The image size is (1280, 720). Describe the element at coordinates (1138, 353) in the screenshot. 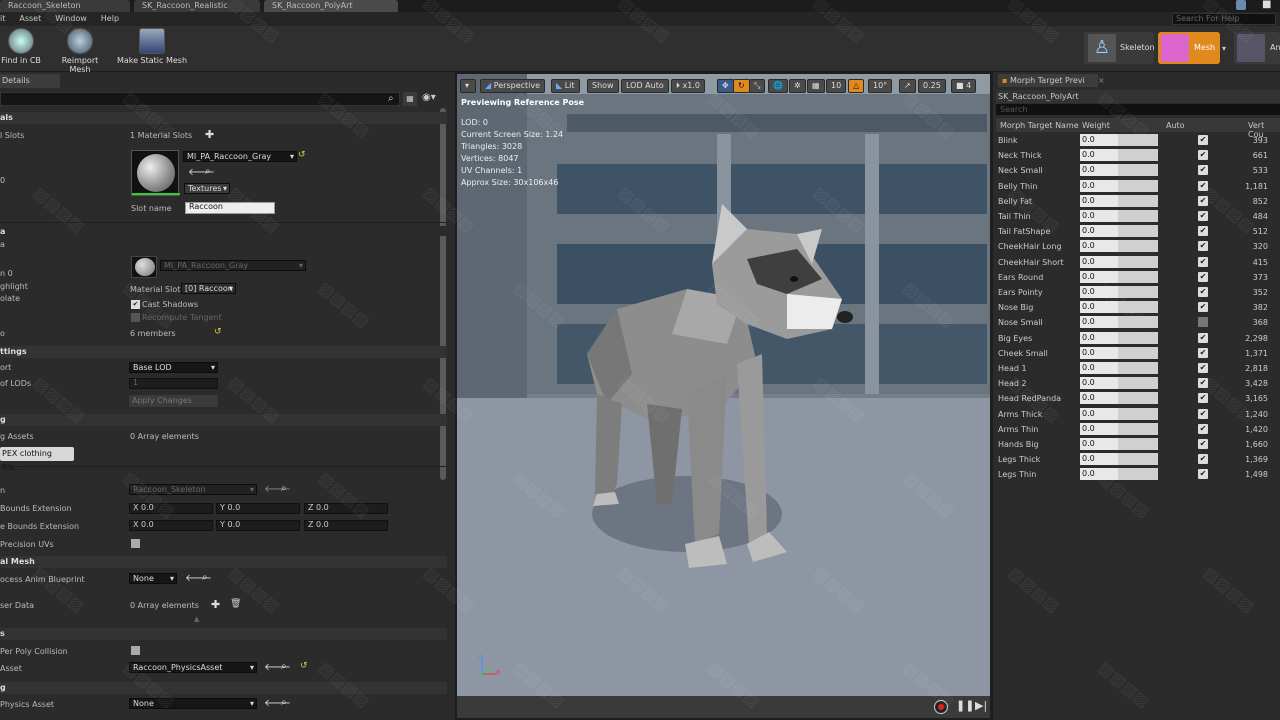

I see `morph-row: Cheek Small 0.0 ✔ 1,371` at that location.